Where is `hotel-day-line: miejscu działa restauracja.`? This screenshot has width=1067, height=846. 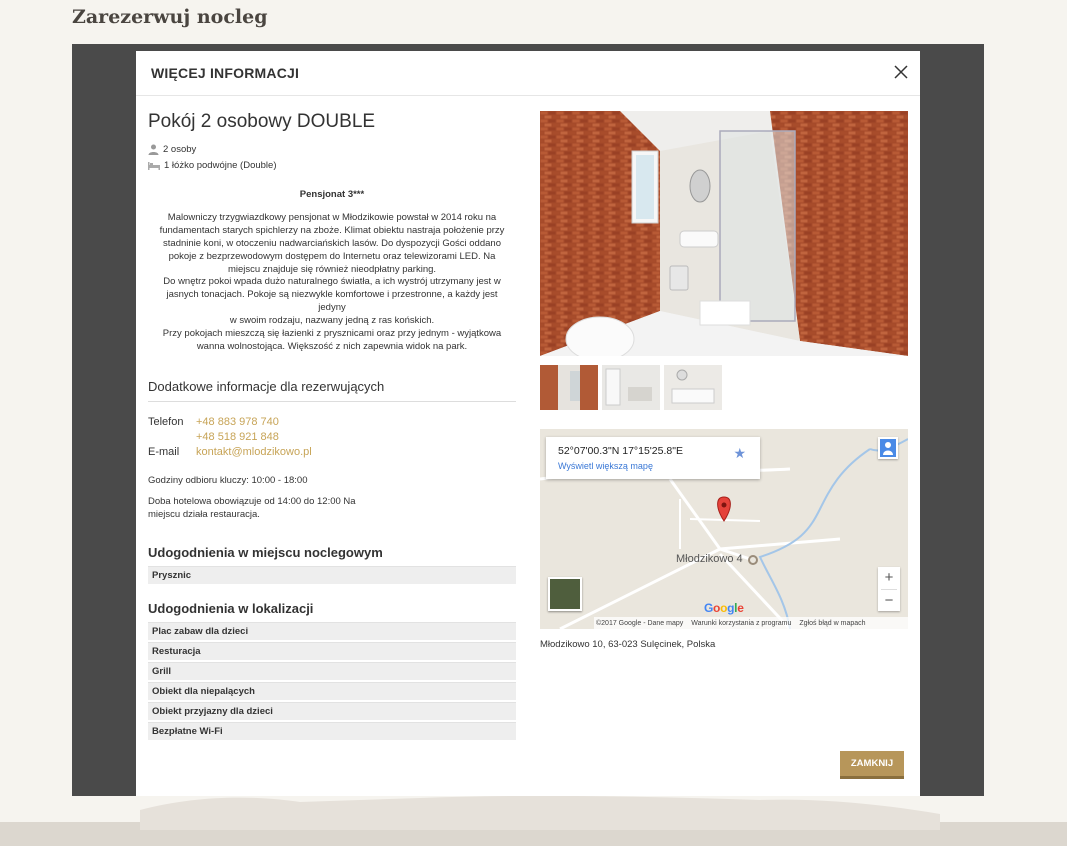
hotel-day-line: miejscu działa restauracja. is located at coordinates (204, 514).